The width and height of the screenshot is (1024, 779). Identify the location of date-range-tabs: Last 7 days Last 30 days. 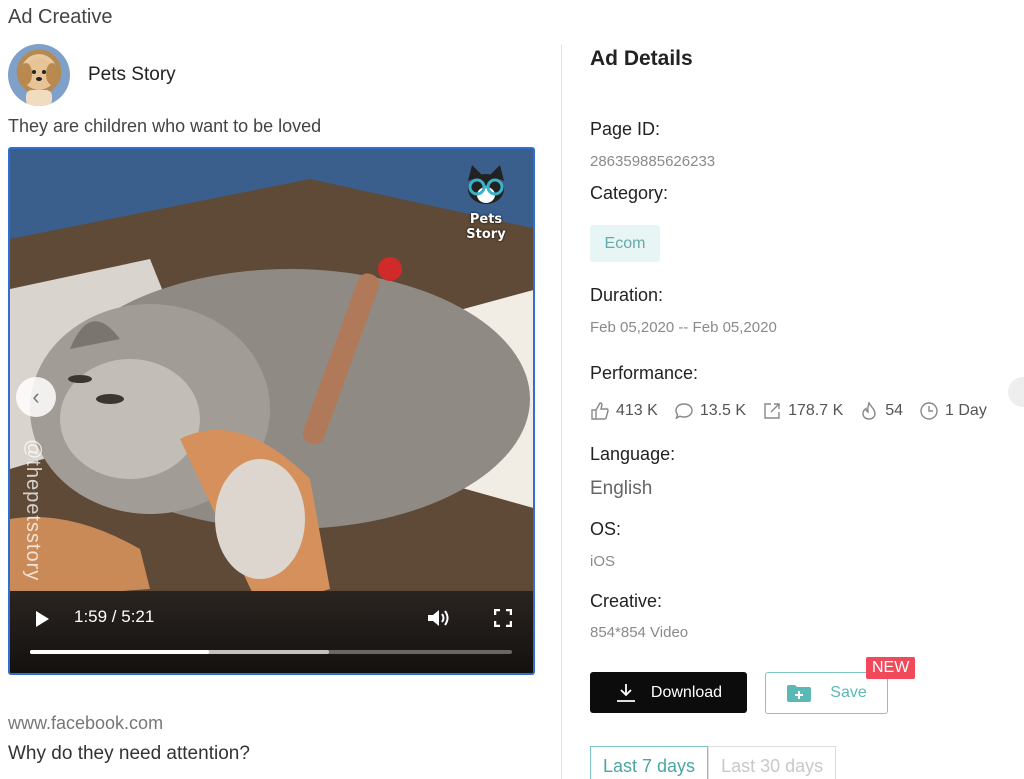
(713, 762).